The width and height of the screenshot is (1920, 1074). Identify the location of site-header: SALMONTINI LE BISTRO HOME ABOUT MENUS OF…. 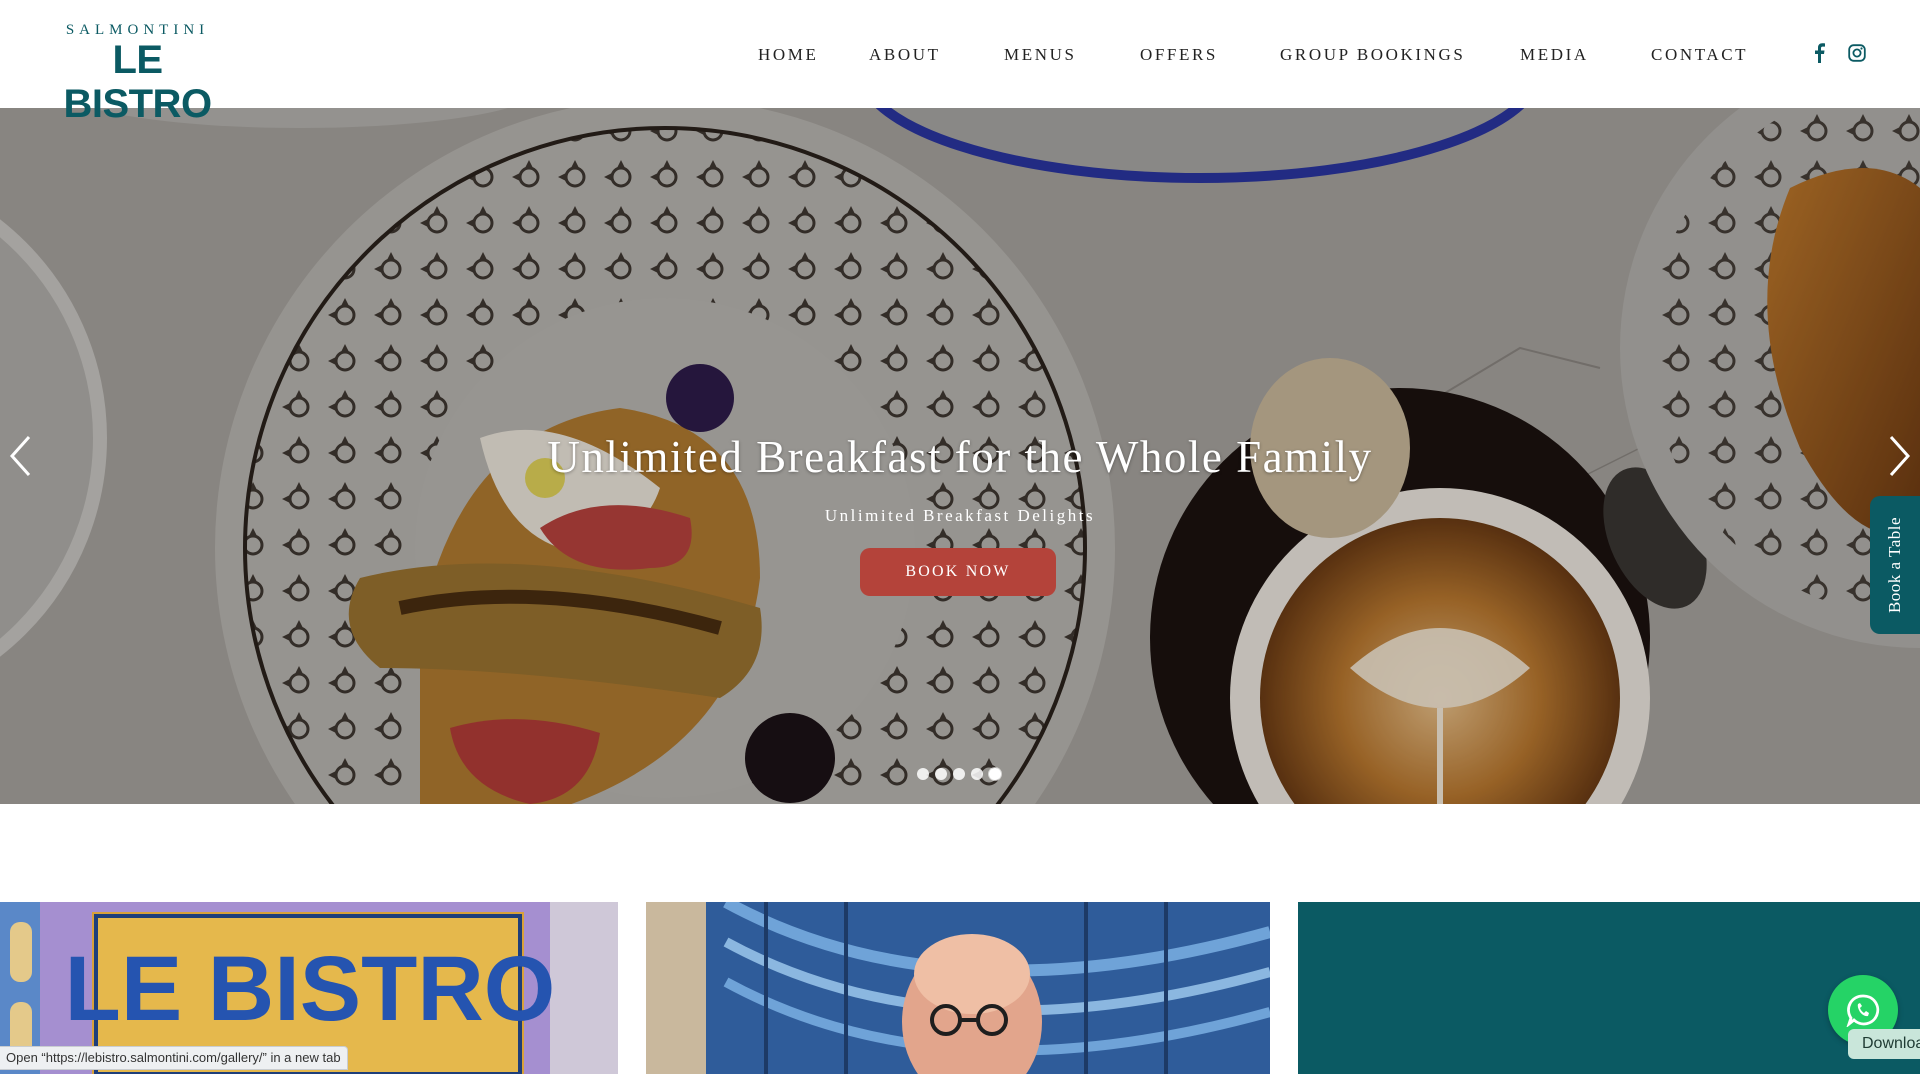
(960, 63).